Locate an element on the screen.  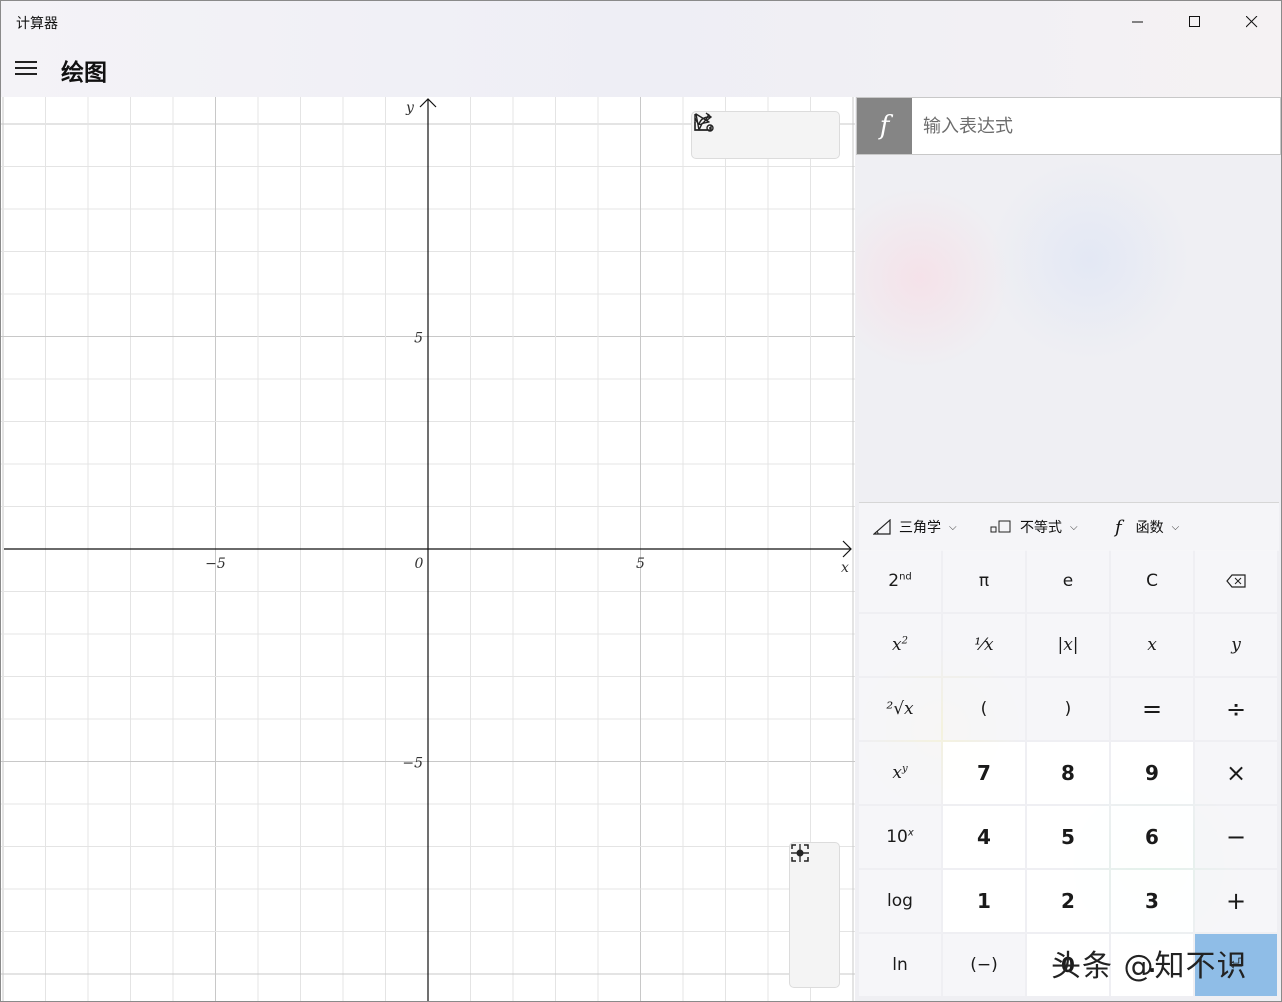
key-8: 8 is located at coordinates (1068, 773).